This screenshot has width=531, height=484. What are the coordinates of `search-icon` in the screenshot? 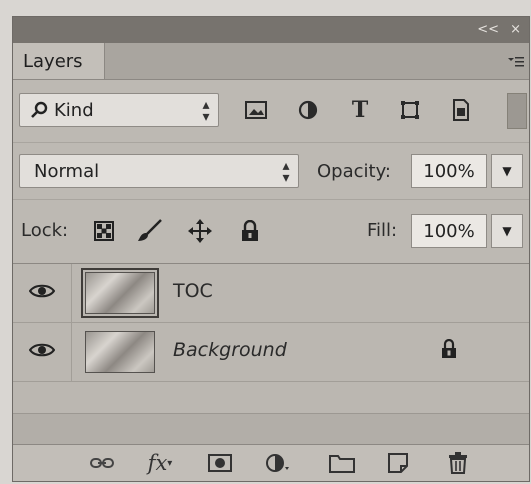 It's located at (39, 110).